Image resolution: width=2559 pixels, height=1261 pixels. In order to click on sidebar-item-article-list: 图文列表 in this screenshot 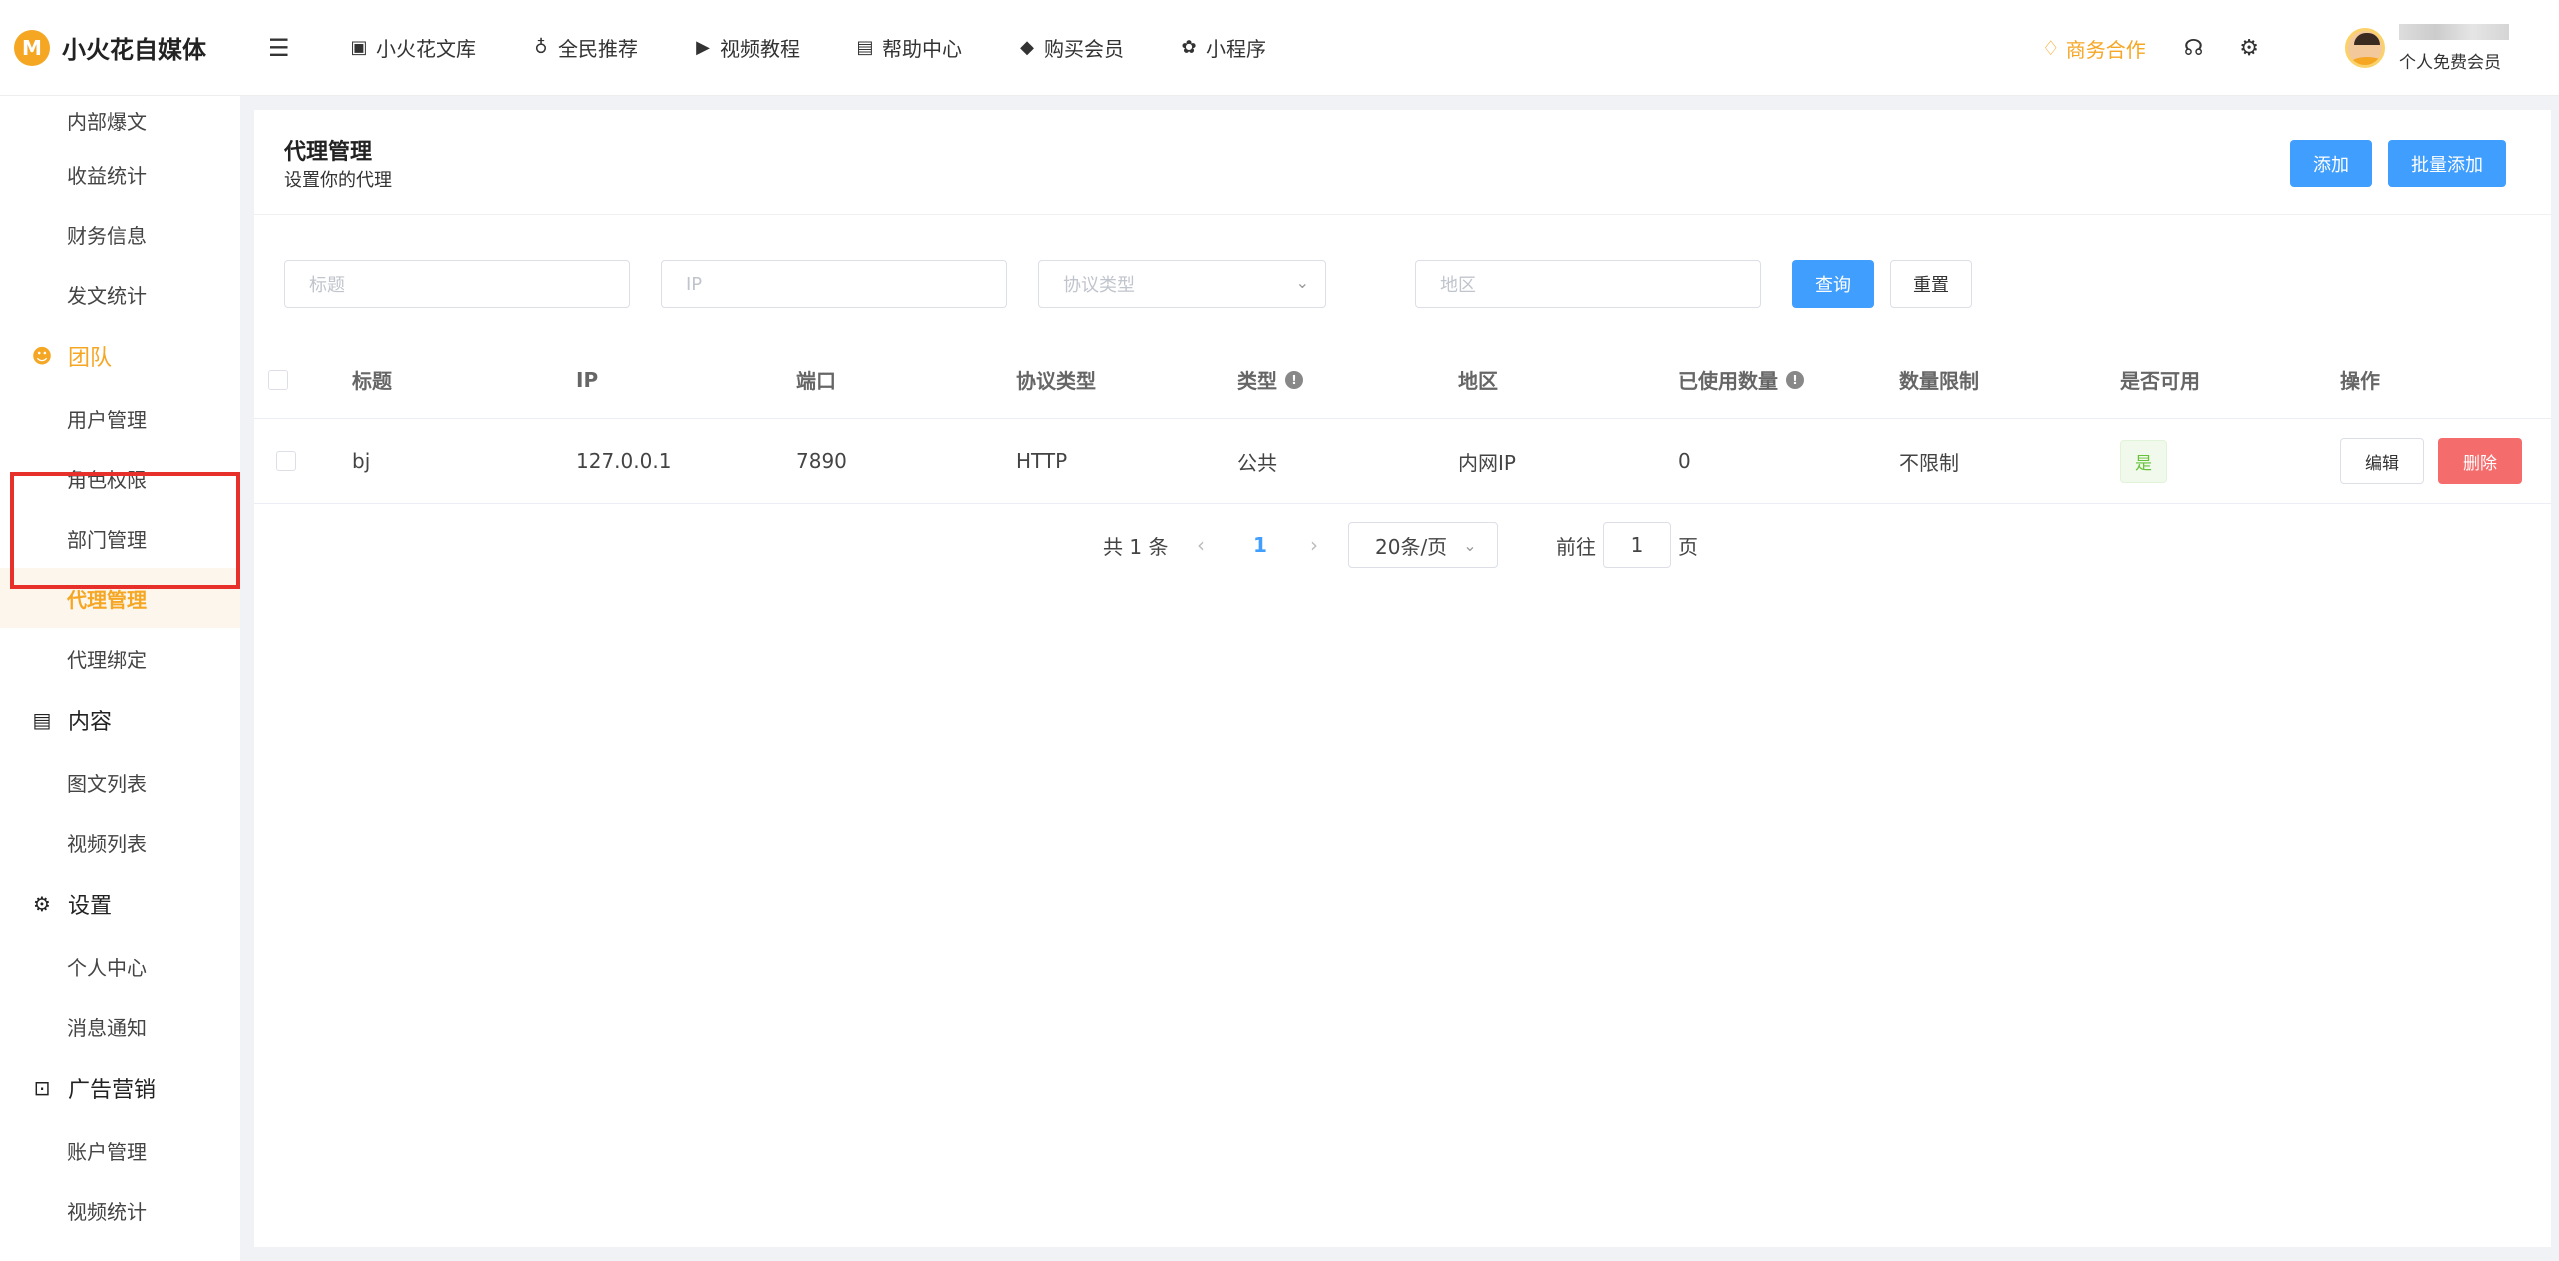, I will do `click(120, 782)`.